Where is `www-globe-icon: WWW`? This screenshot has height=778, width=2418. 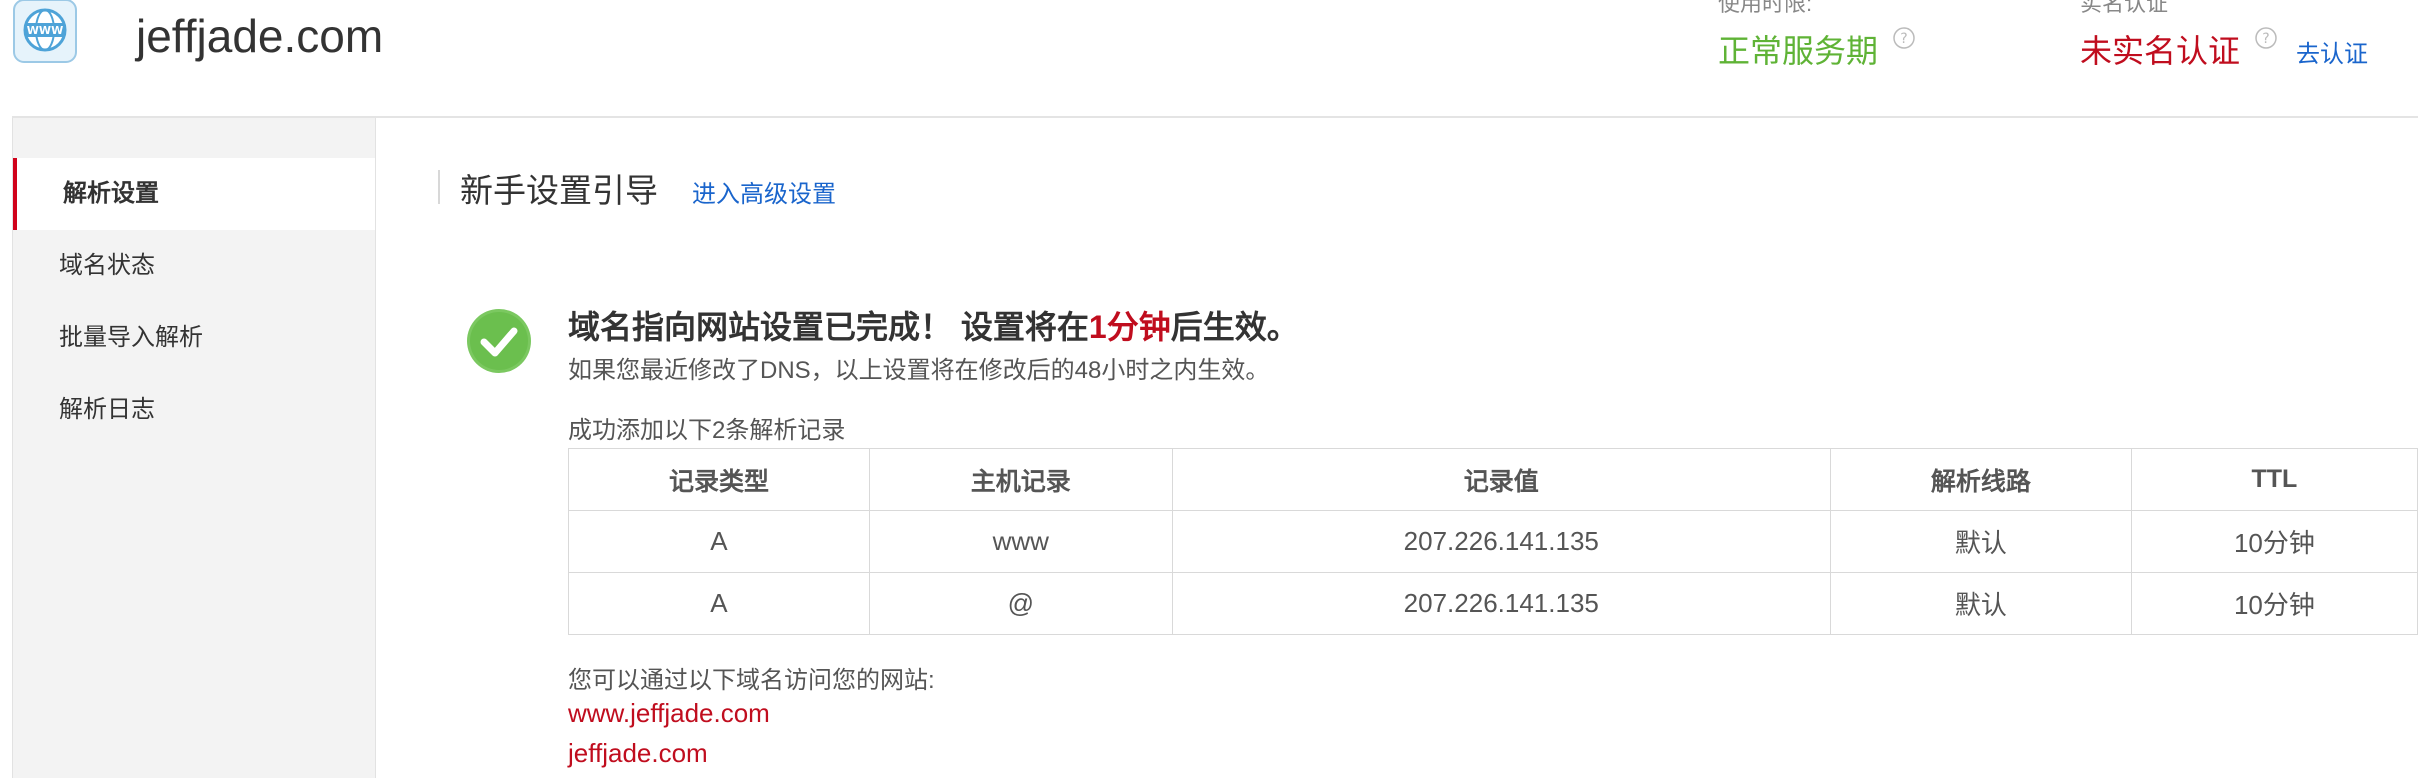 www-globe-icon: WWW is located at coordinates (45, 32).